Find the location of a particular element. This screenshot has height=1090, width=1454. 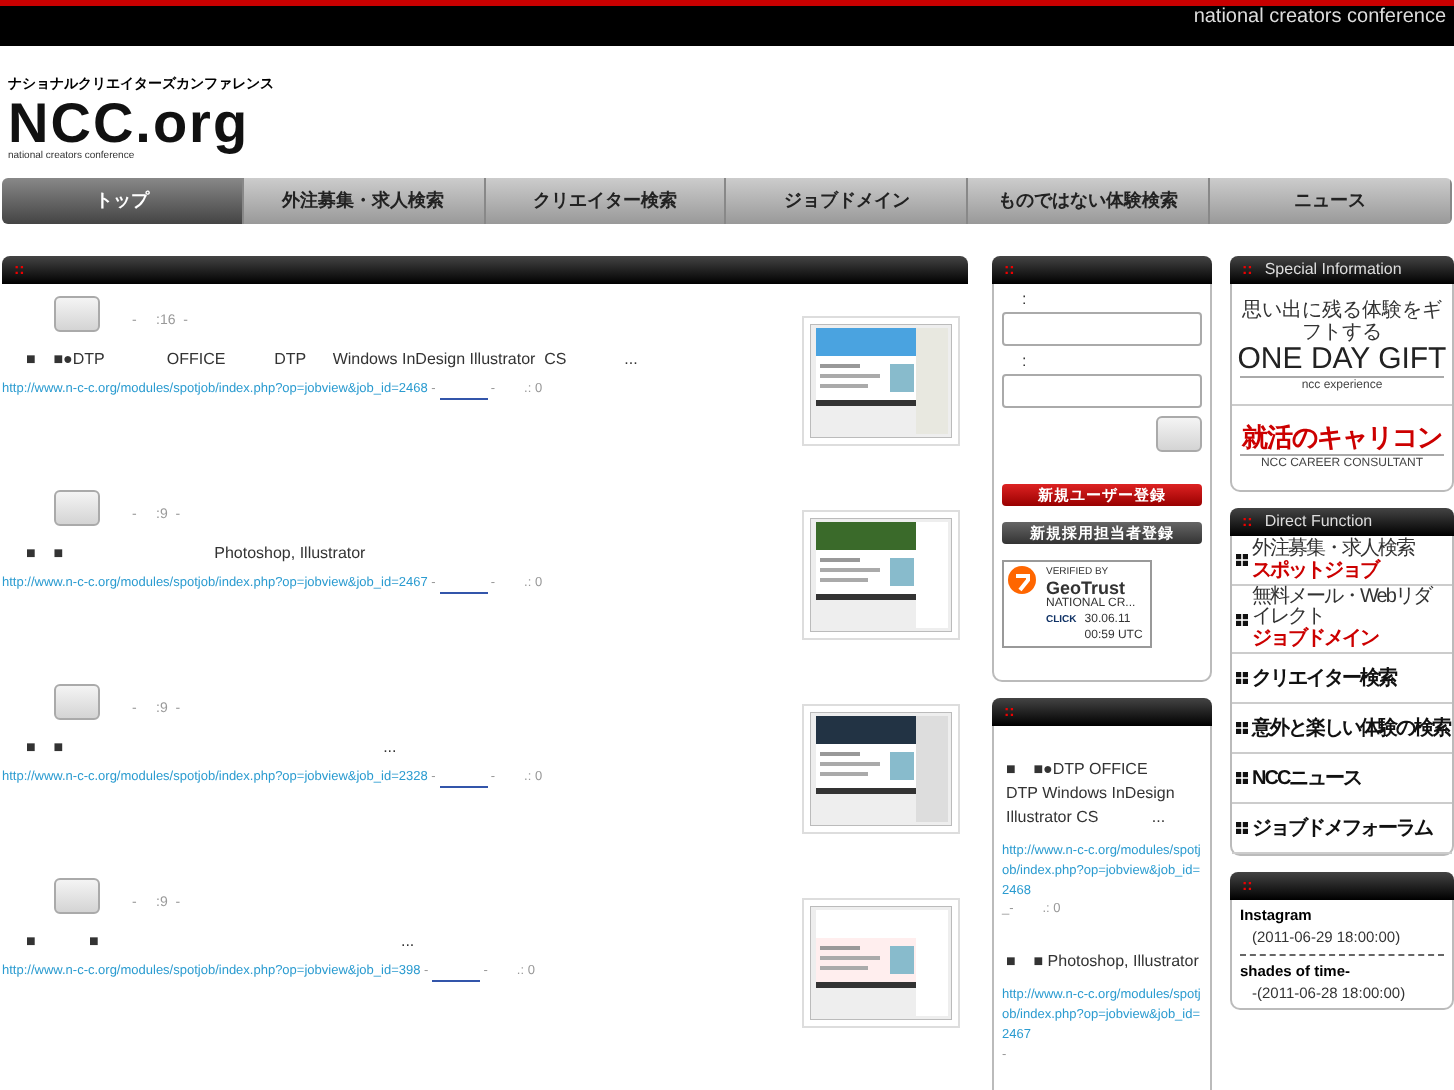

link-label: ジョブドメイン is located at coordinates (1316, 639).